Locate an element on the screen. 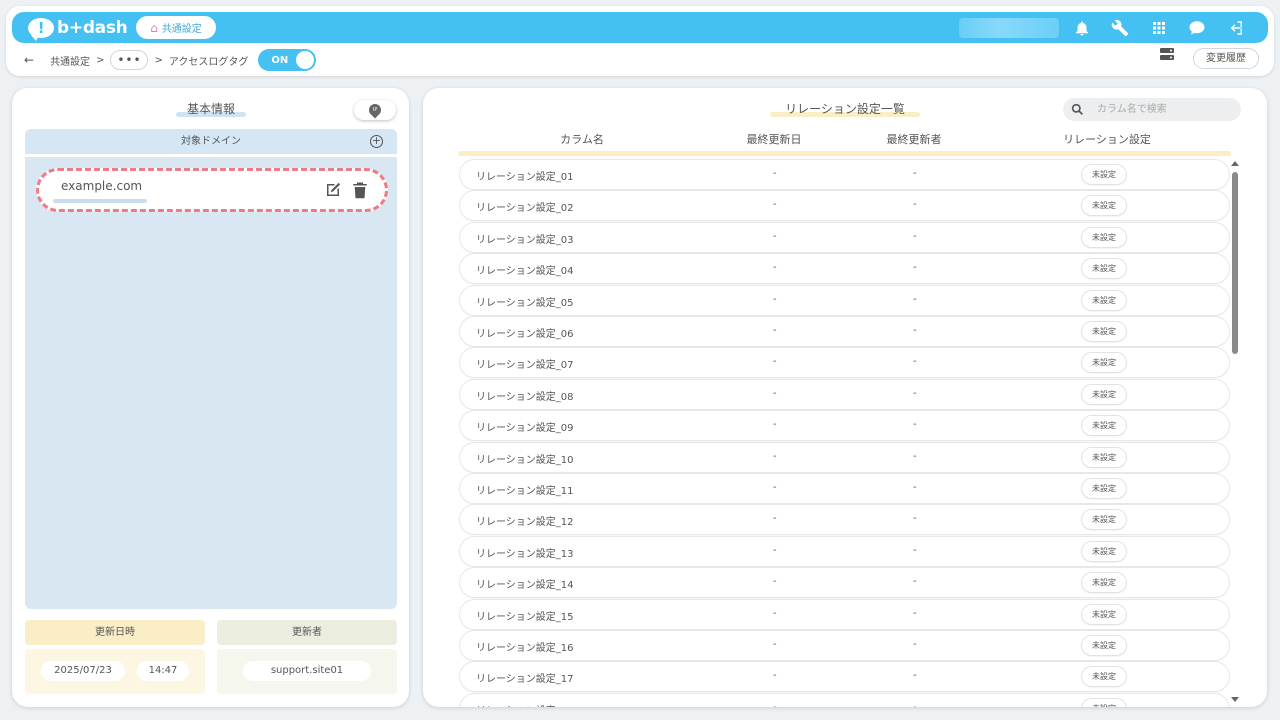 Image resolution: width=1280 pixels, height=720 pixels. add-domain-plus-icon: + is located at coordinates (376, 141).